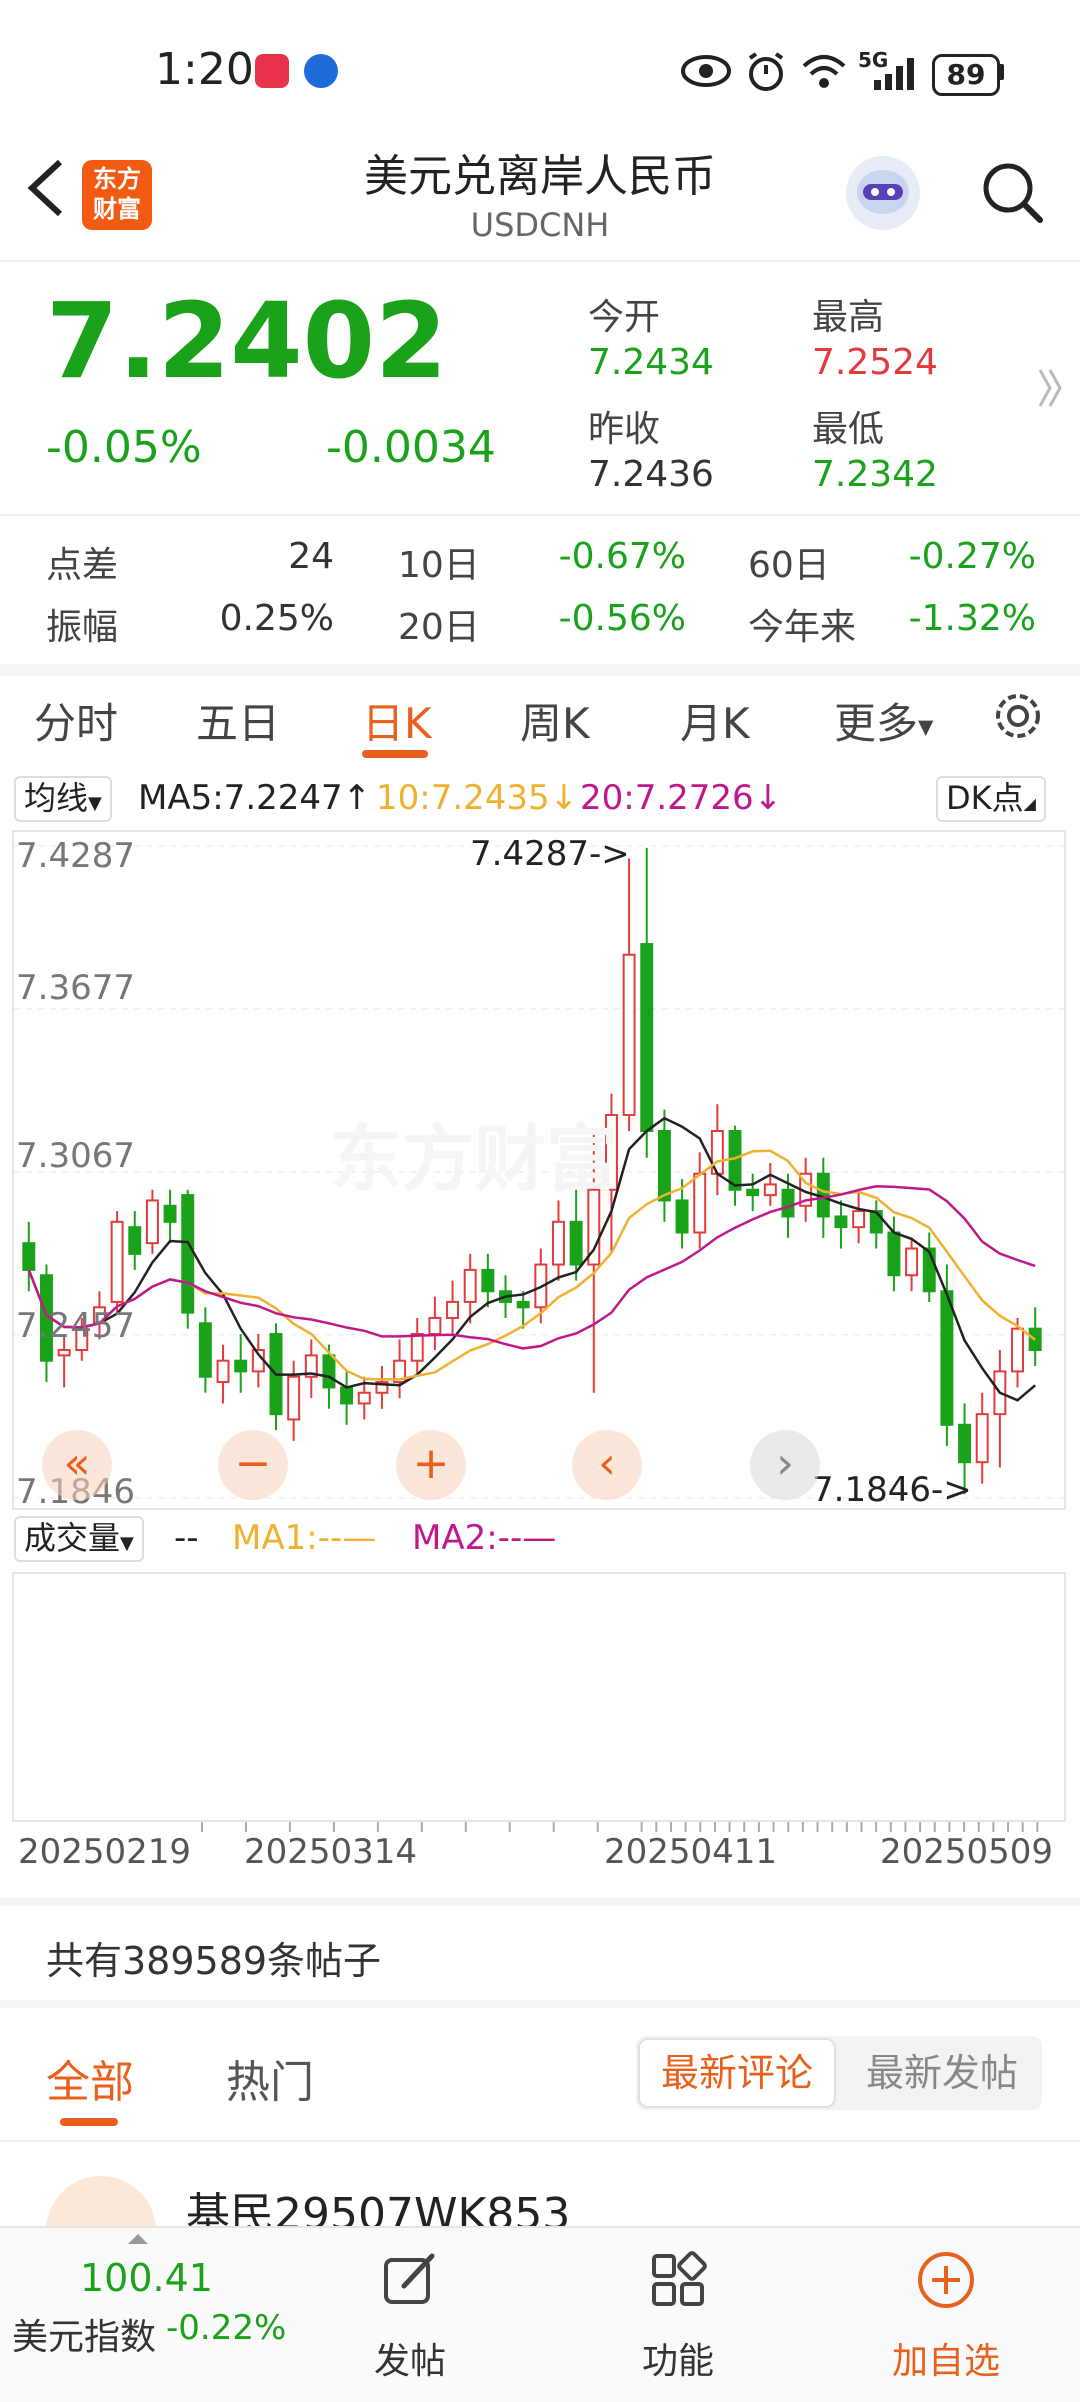  Describe the element at coordinates (985, 798) in the screenshot. I see `dk-point-label: DK点` at that location.